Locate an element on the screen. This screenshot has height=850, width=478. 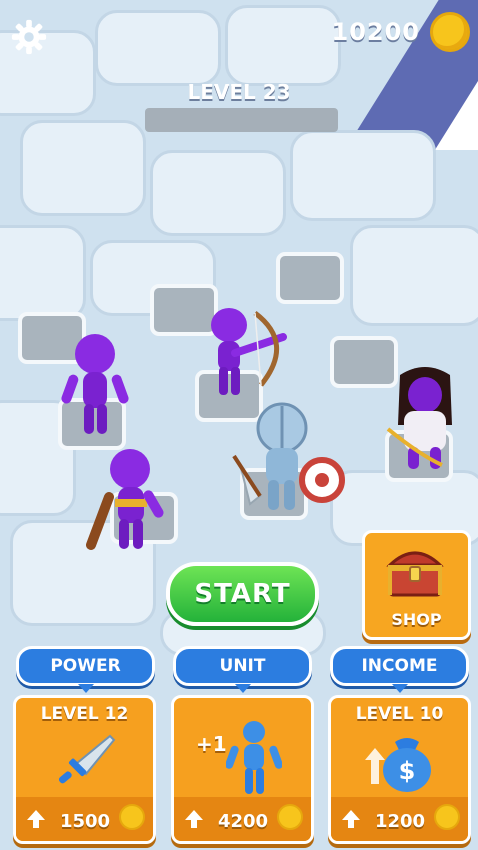
income-price-bar: 1200 is located at coordinates (399, 819).